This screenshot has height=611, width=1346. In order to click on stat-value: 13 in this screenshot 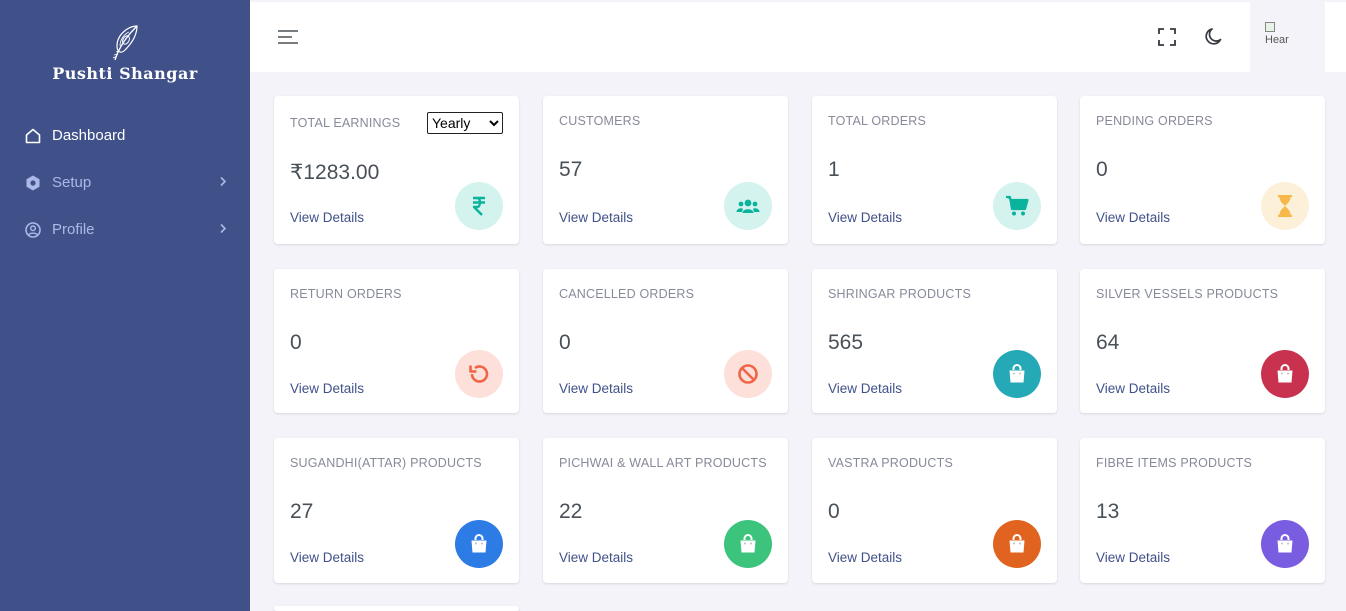, I will do `click(1108, 511)`.